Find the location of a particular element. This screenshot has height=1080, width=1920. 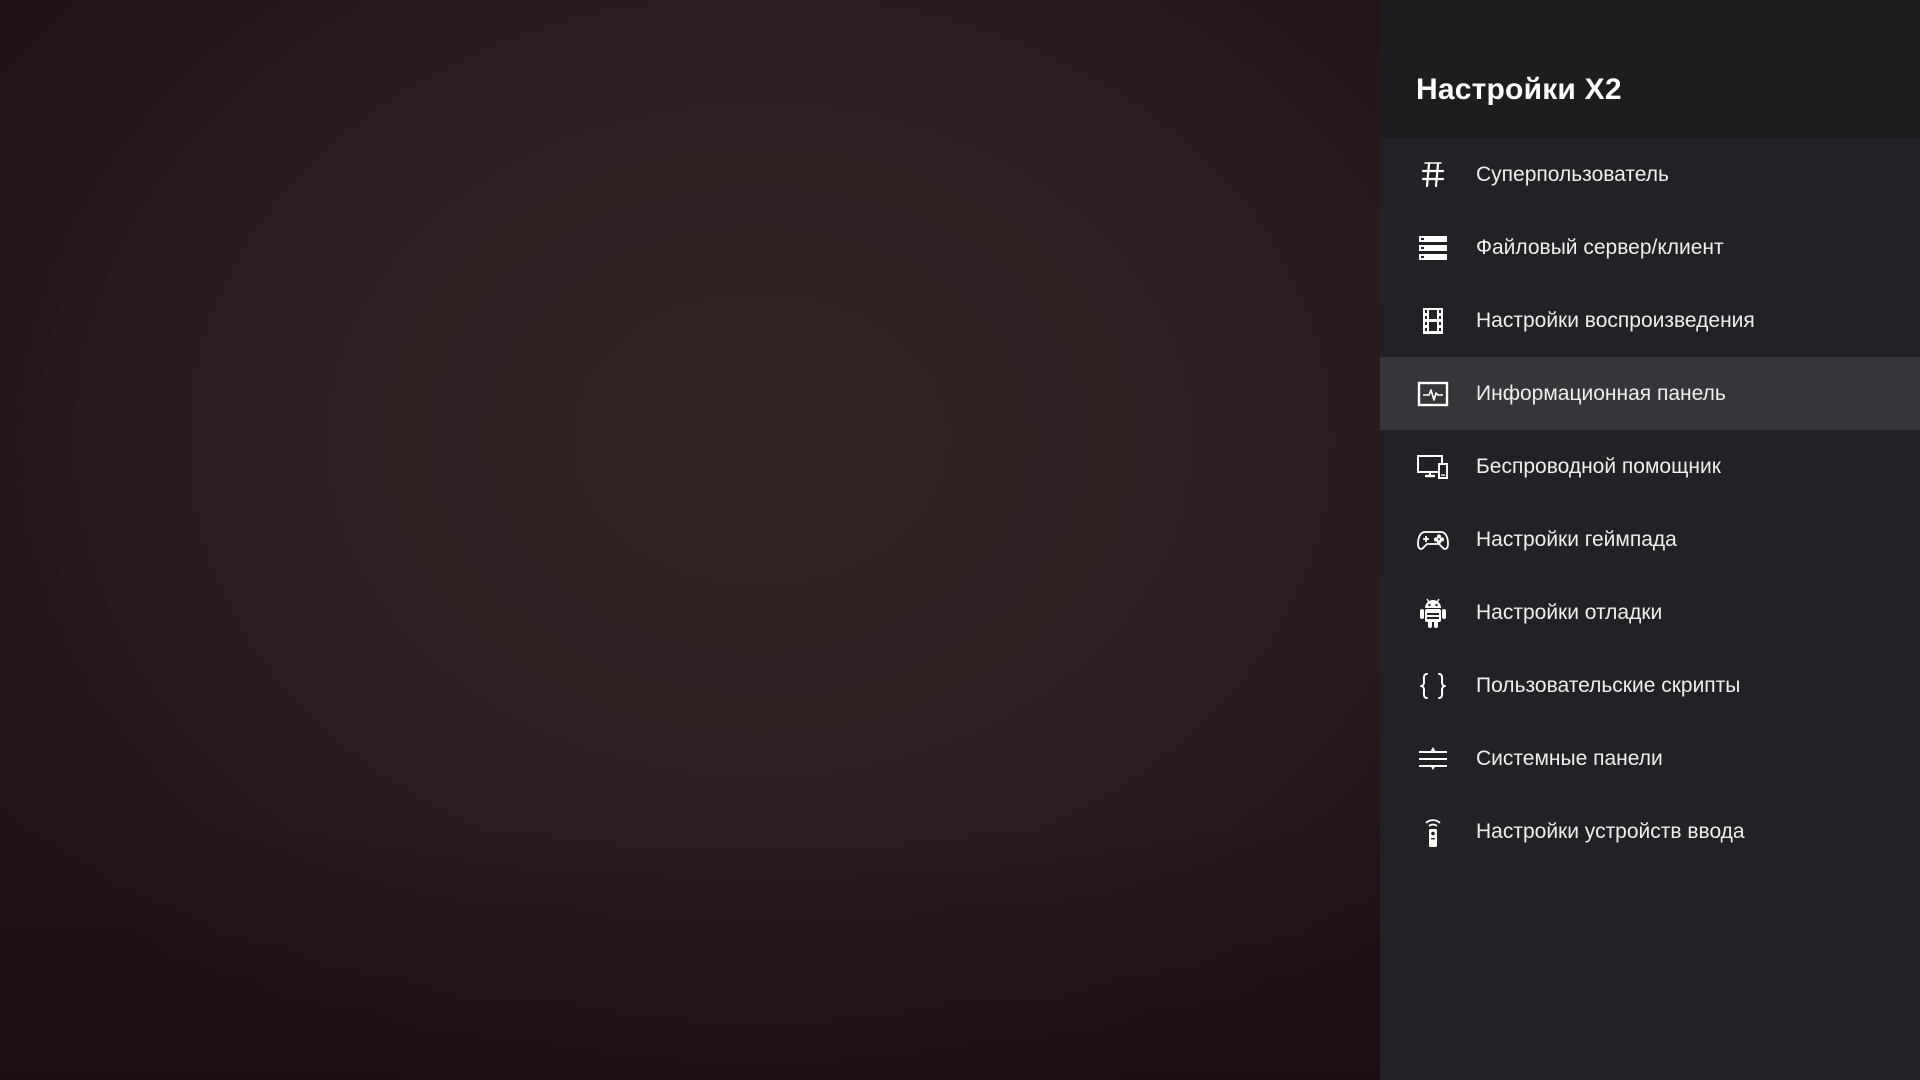

menu-item-debug-settings: Настройки отладки is located at coordinates (1650, 612).